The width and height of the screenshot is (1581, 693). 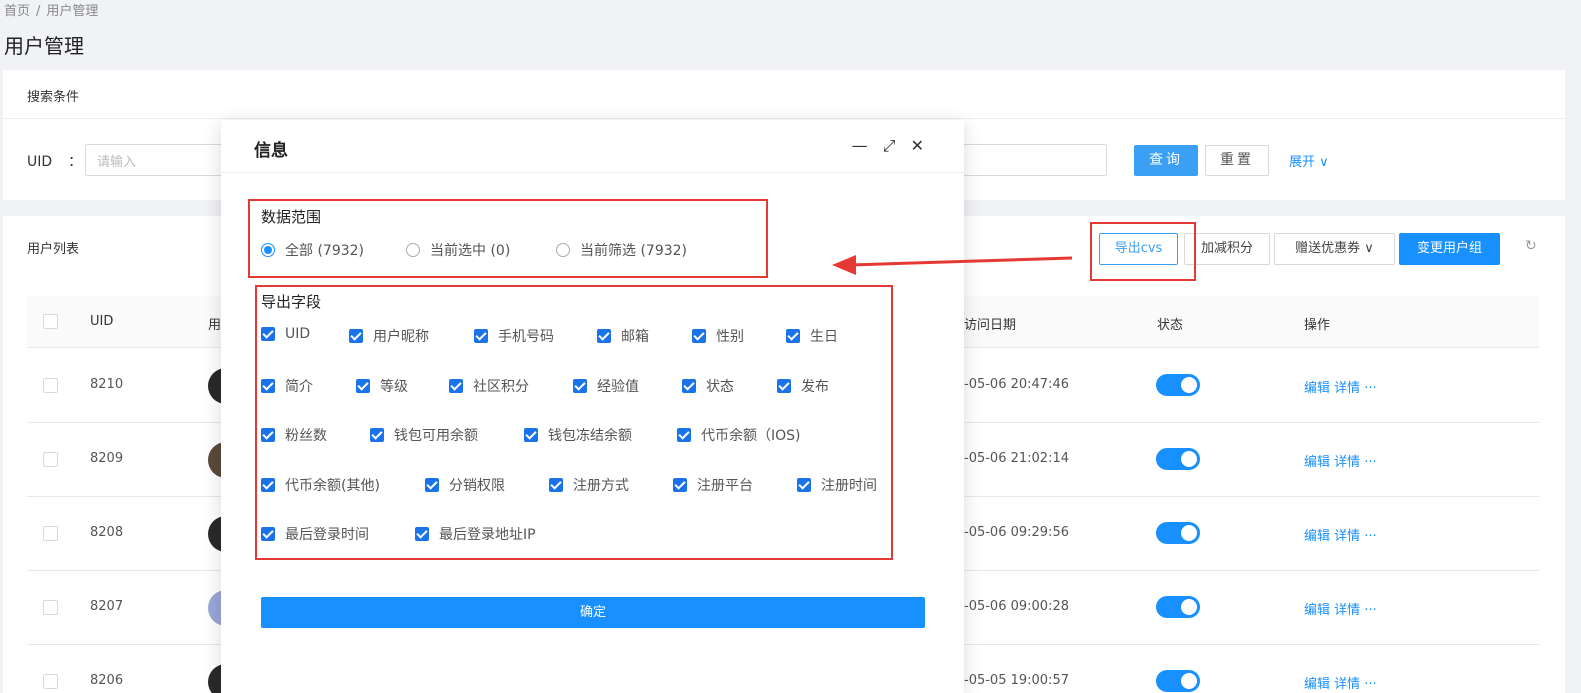 What do you see at coordinates (1449, 249) in the screenshot?
I see `change-user-group-button: 变更用户组` at bounding box center [1449, 249].